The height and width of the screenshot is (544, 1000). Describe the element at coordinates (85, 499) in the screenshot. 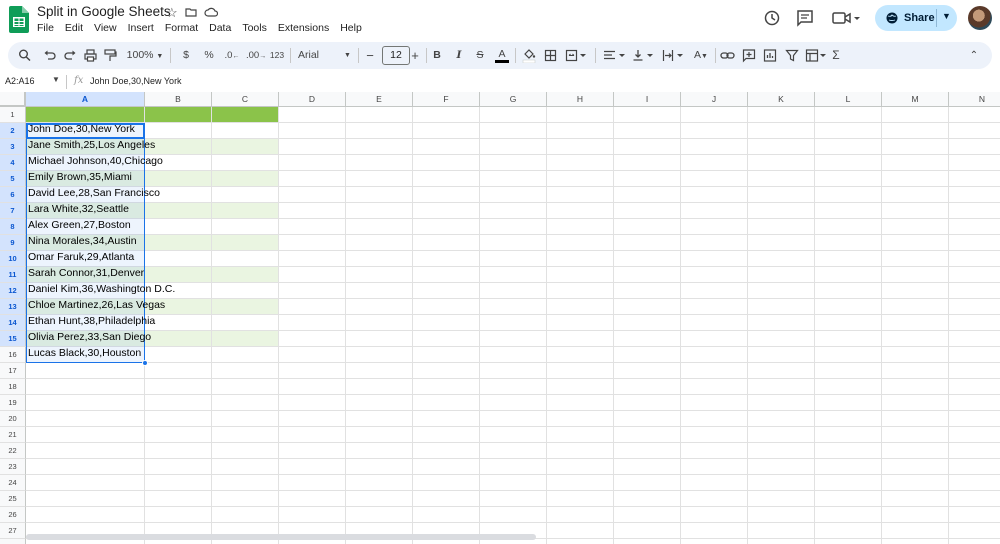

I see `cell-a25` at that location.